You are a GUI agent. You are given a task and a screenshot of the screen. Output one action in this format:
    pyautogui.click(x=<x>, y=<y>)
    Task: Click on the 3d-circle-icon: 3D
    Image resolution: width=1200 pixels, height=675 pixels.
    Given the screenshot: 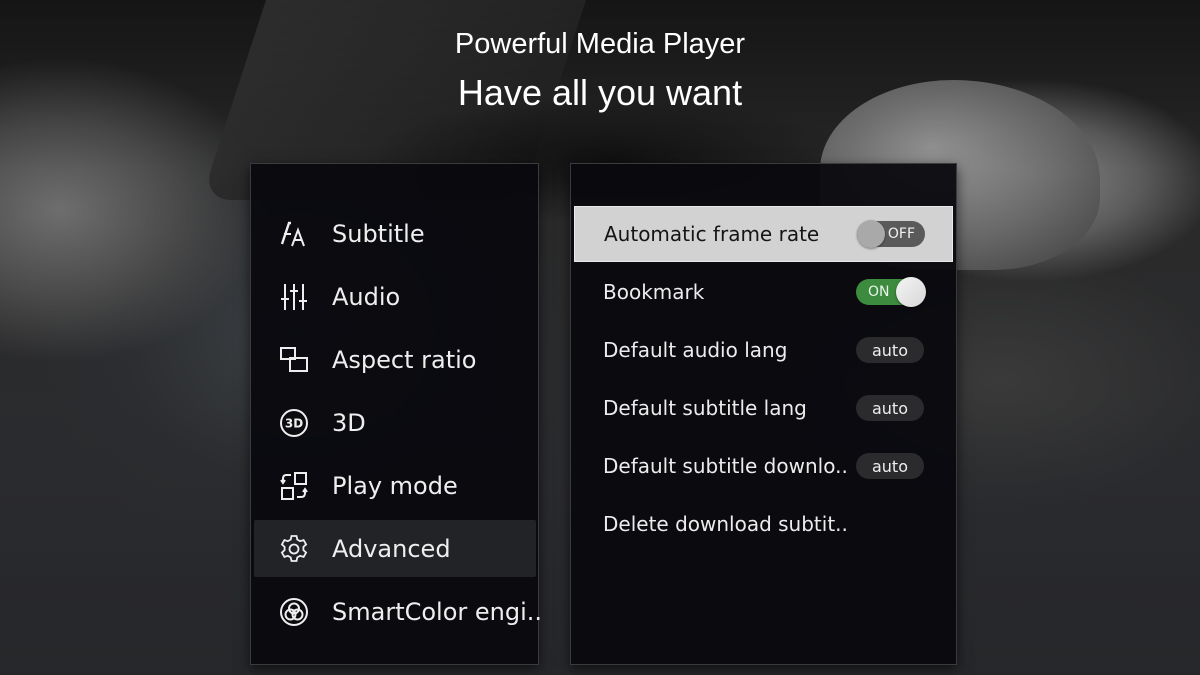 What is the action you would take?
    pyautogui.click(x=294, y=423)
    